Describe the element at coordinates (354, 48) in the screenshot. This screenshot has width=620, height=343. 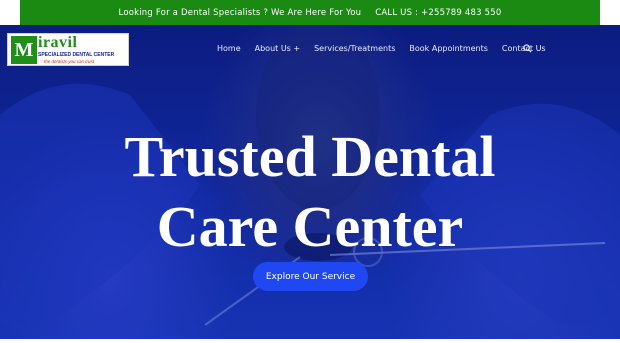
I see `nav-item-services: Services/Treatments` at that location.